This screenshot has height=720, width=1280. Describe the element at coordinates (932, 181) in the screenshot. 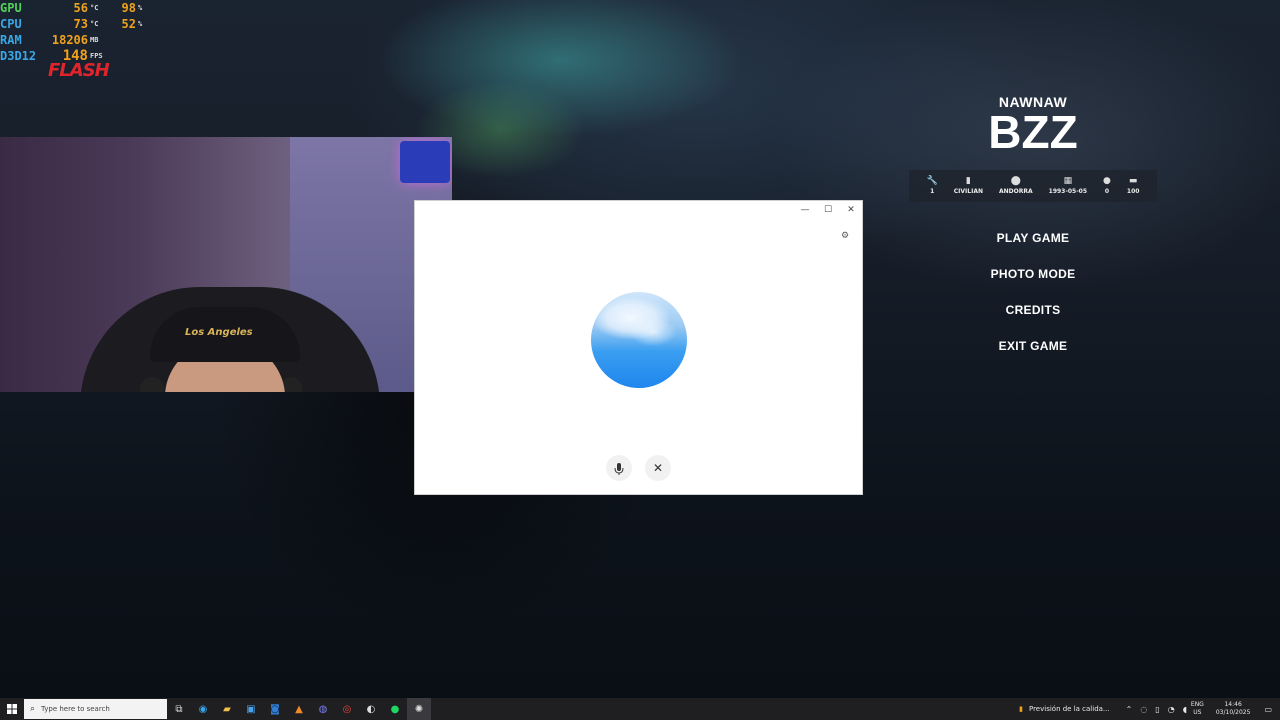

I see `wrench-icon: 🔧` at that location.